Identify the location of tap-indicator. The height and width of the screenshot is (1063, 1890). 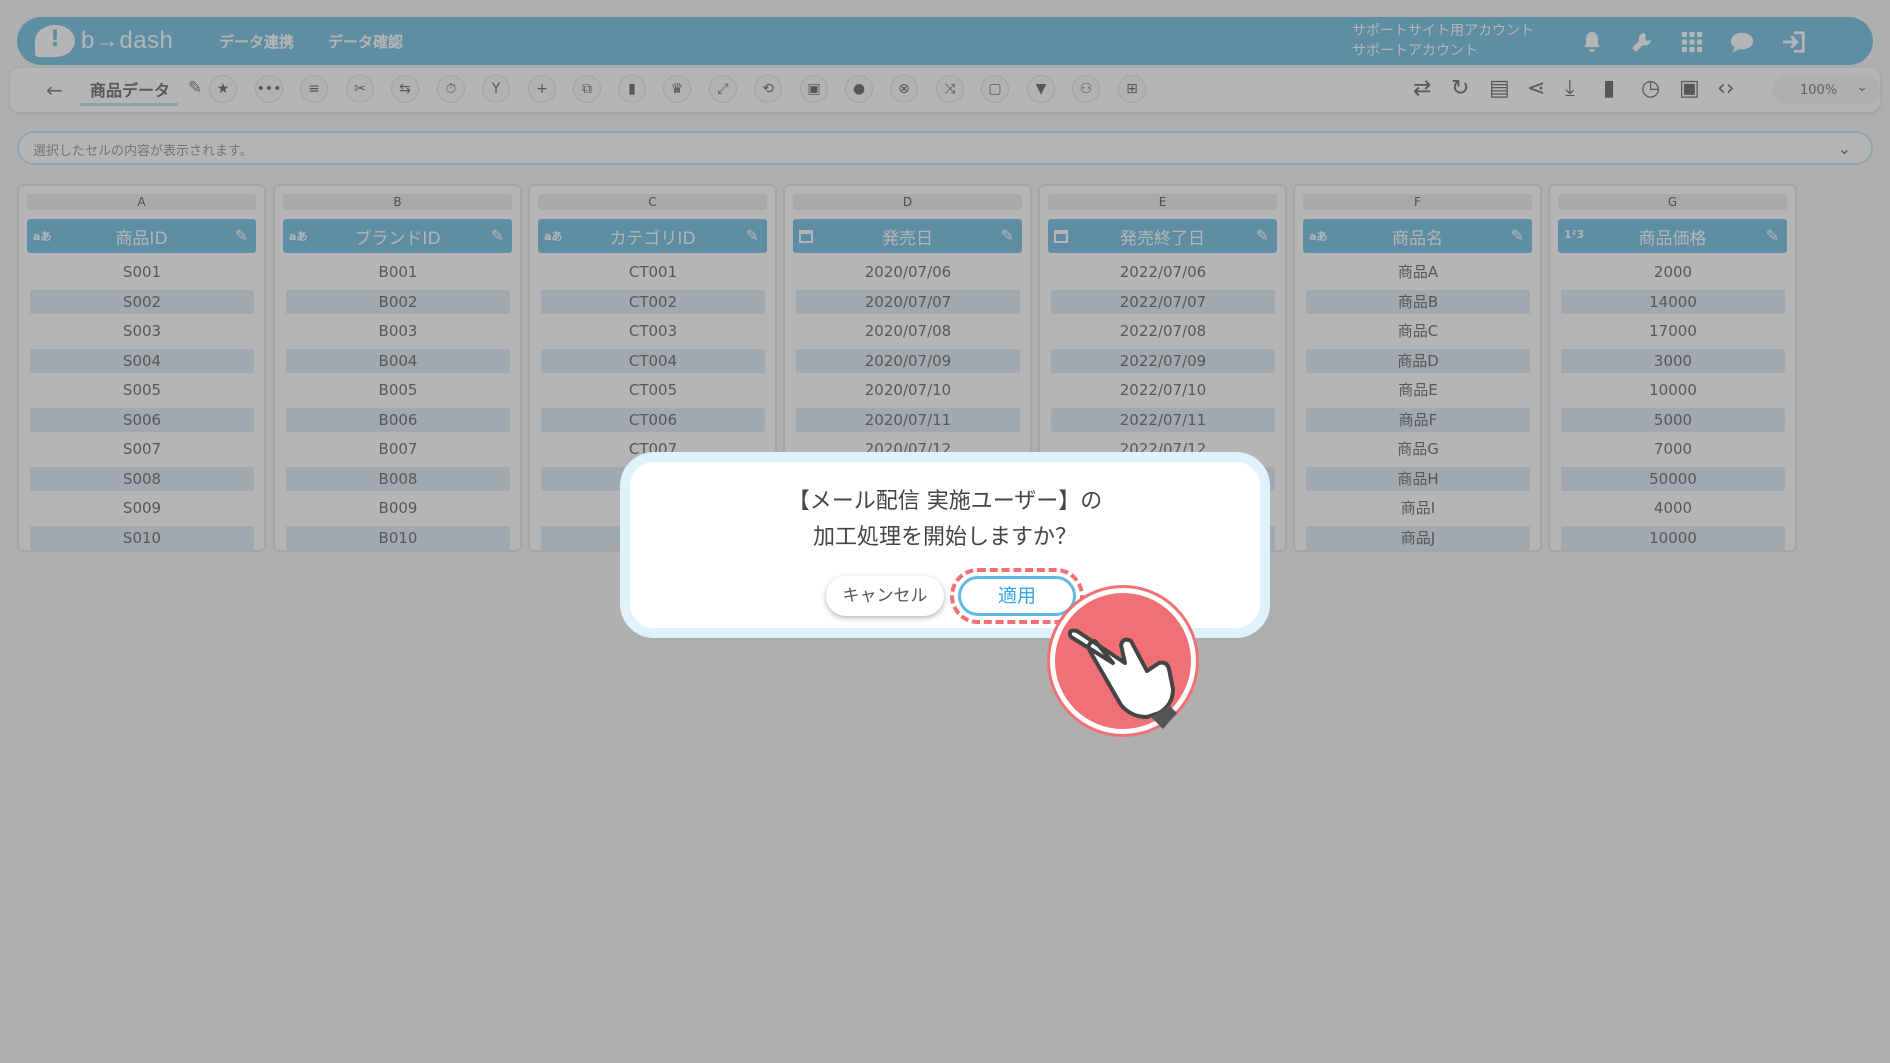
(1123, 661).